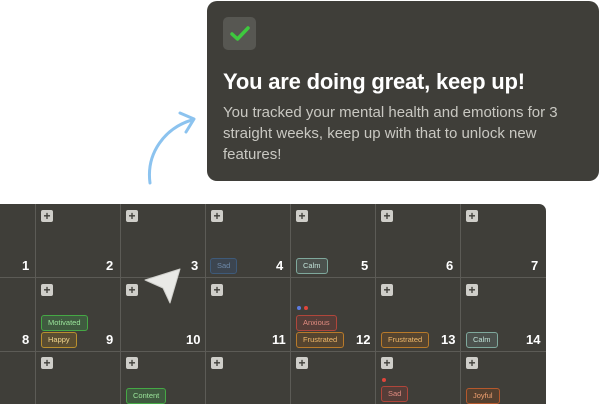 This screenshot has width=599, height=404. Describe the element at coordinates (26, 265) in the screenshot. I see `day-number: 1` at that location.